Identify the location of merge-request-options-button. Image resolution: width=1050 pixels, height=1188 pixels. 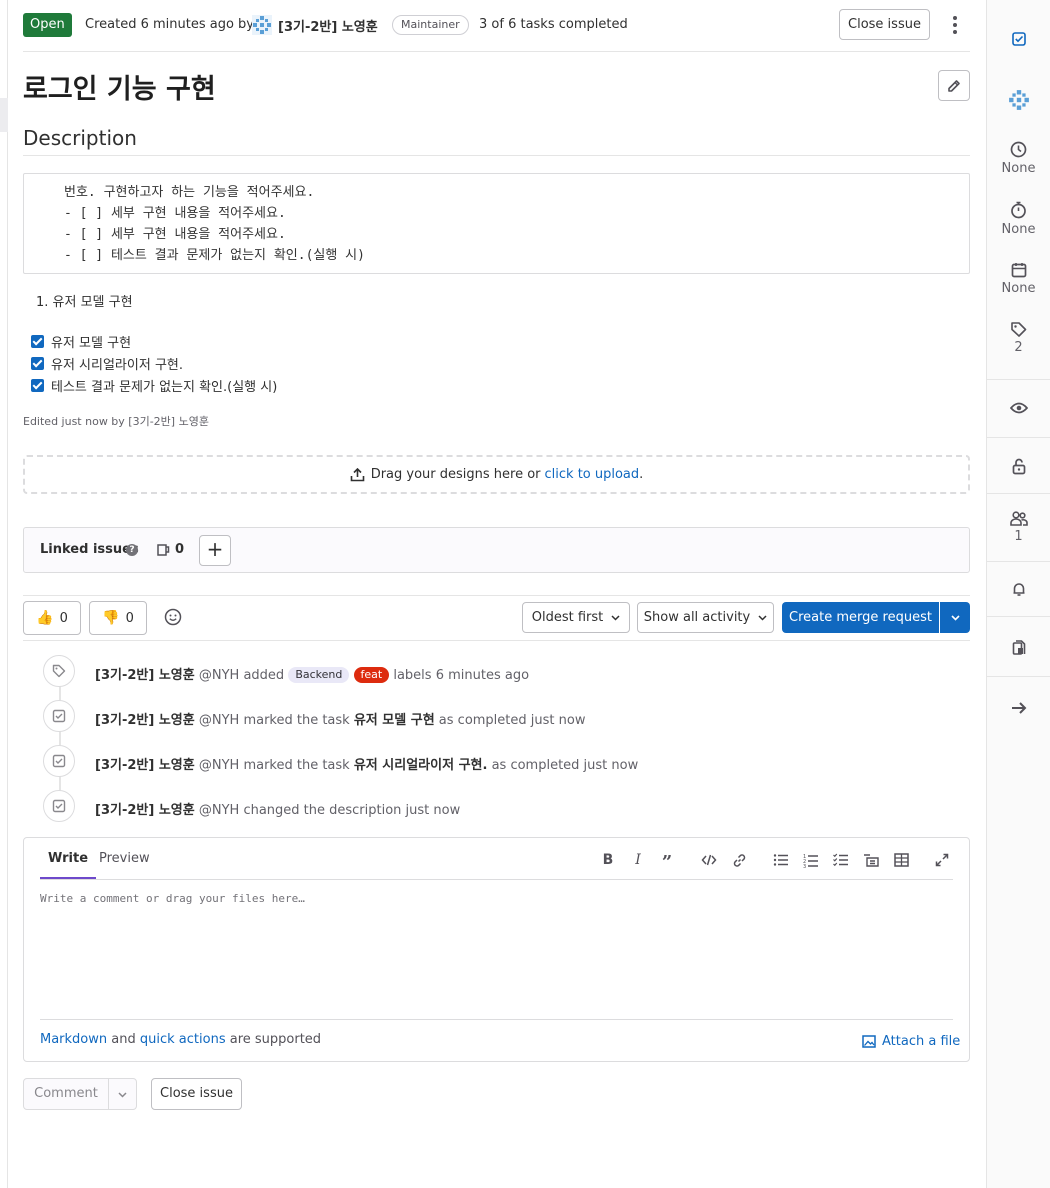
(955, 617).